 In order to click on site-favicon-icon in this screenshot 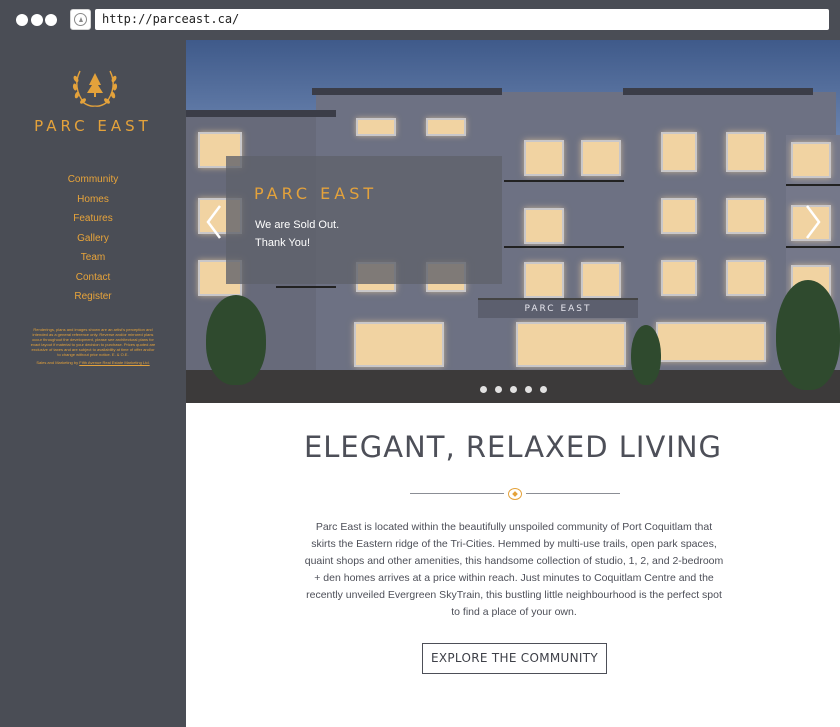, I will do `click(80, 19)`.